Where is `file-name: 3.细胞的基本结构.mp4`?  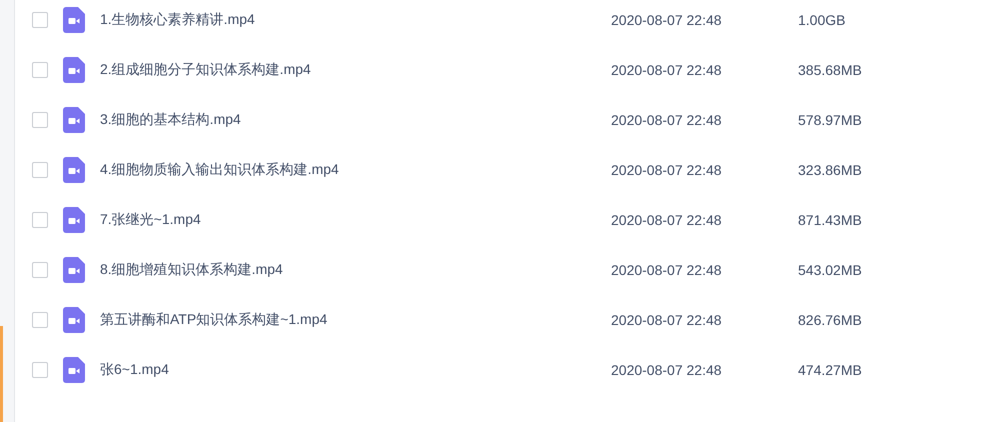 file-name: 3.细胞的基本结构.mp4 is located at coordinates (355, 120).